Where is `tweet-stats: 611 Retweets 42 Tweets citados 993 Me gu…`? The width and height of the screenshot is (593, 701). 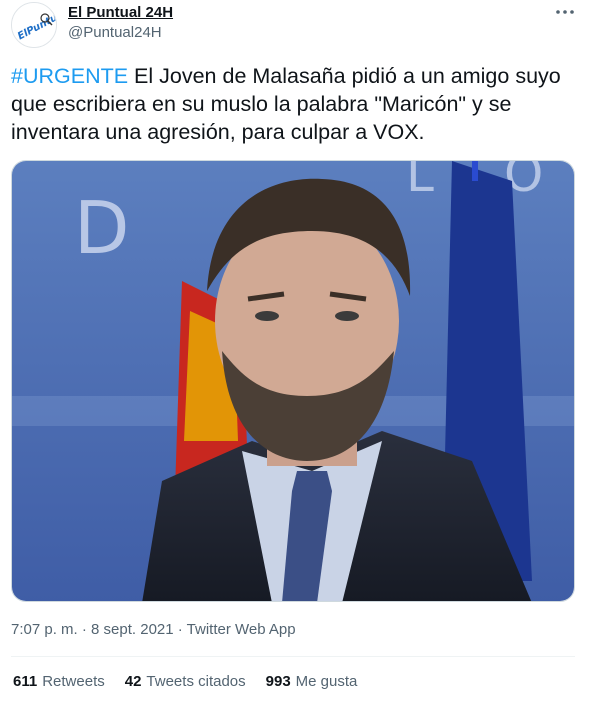
tweet-stats: 611 Retweets 42 Tweets citados 993 Me gu… is located at coordinates (195, 682).